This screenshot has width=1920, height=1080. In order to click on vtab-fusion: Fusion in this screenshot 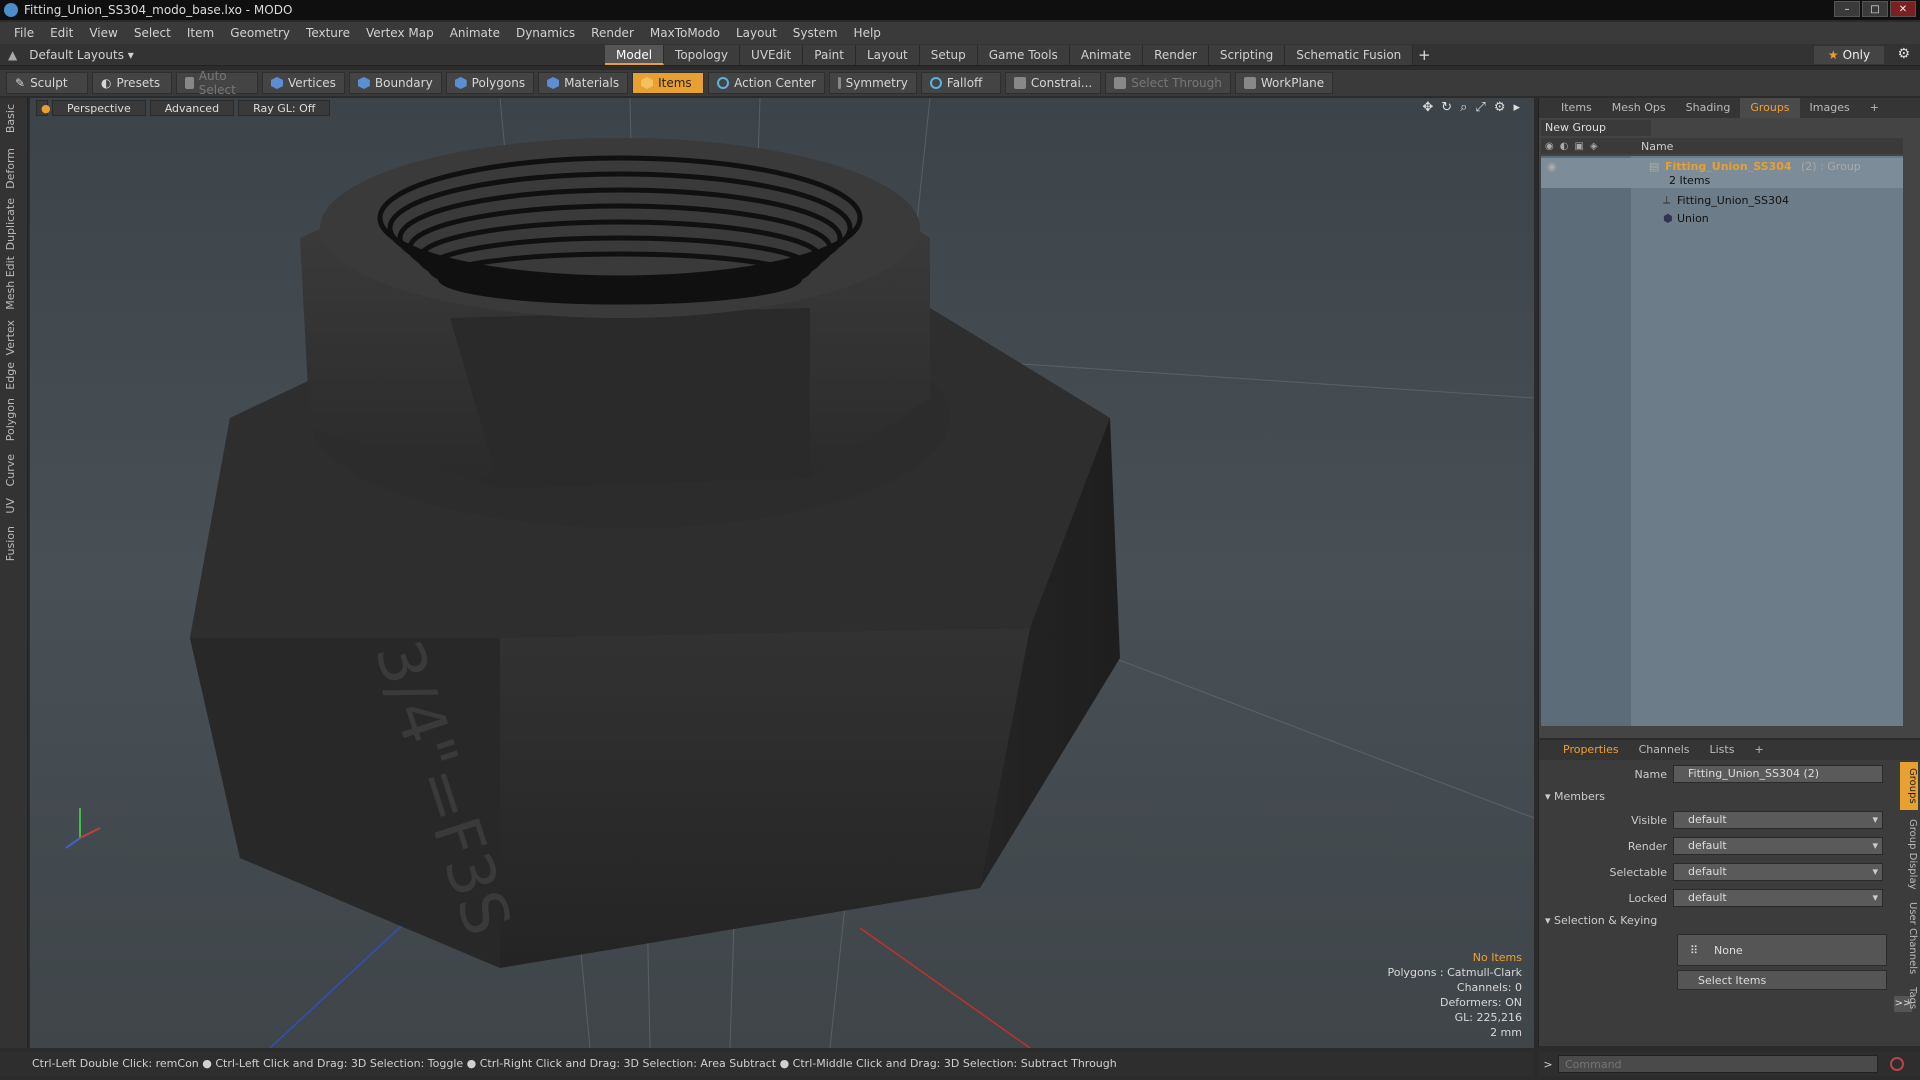, I will do `click(13, 543)`.